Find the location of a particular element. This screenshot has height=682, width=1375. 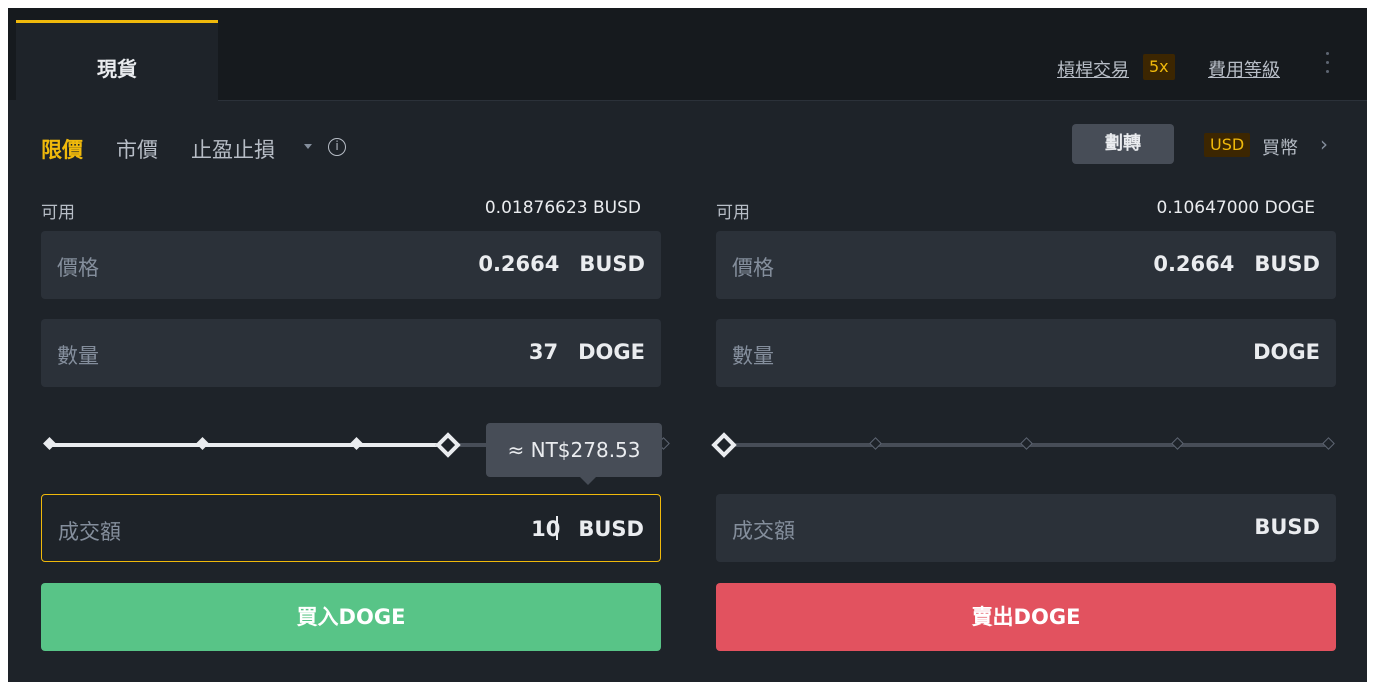

sell-total-label: 成交額 is located at coordinates (763, 531).